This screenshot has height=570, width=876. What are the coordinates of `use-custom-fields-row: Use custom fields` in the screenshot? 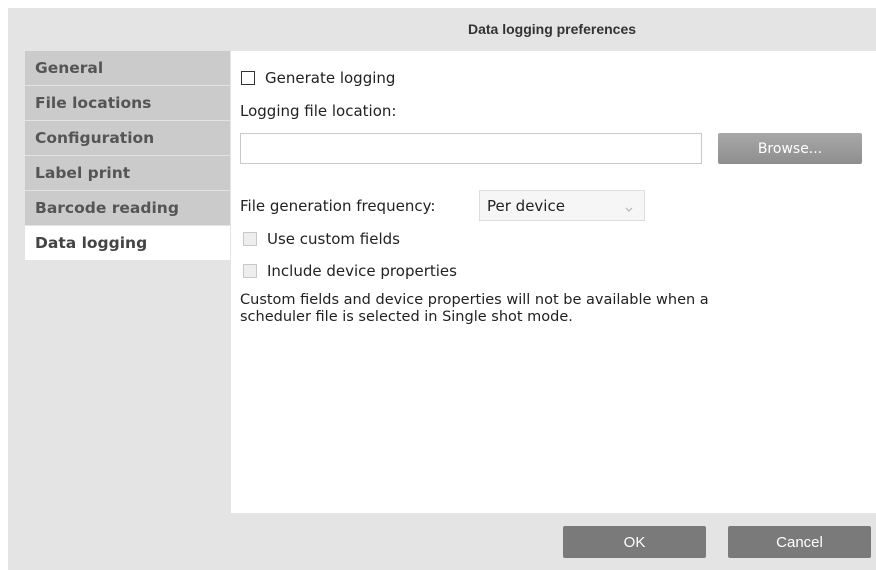 It's located at (321, 239).